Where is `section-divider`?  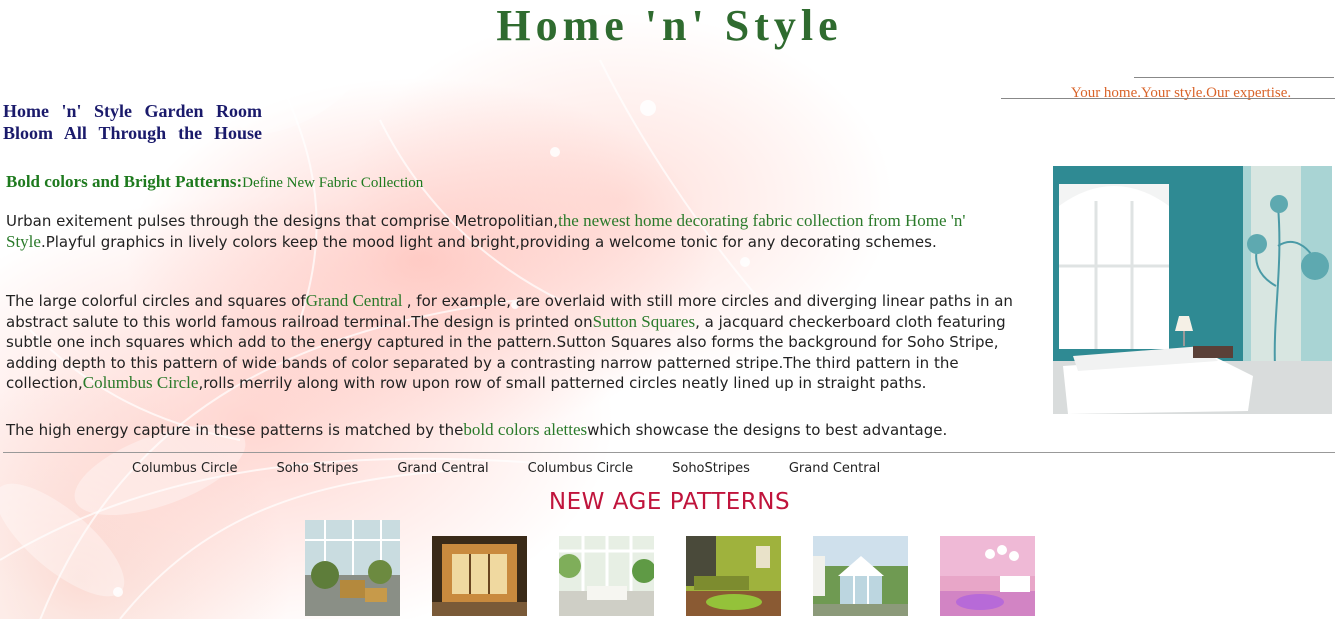 section-divider is located at coordinates (669, 452).